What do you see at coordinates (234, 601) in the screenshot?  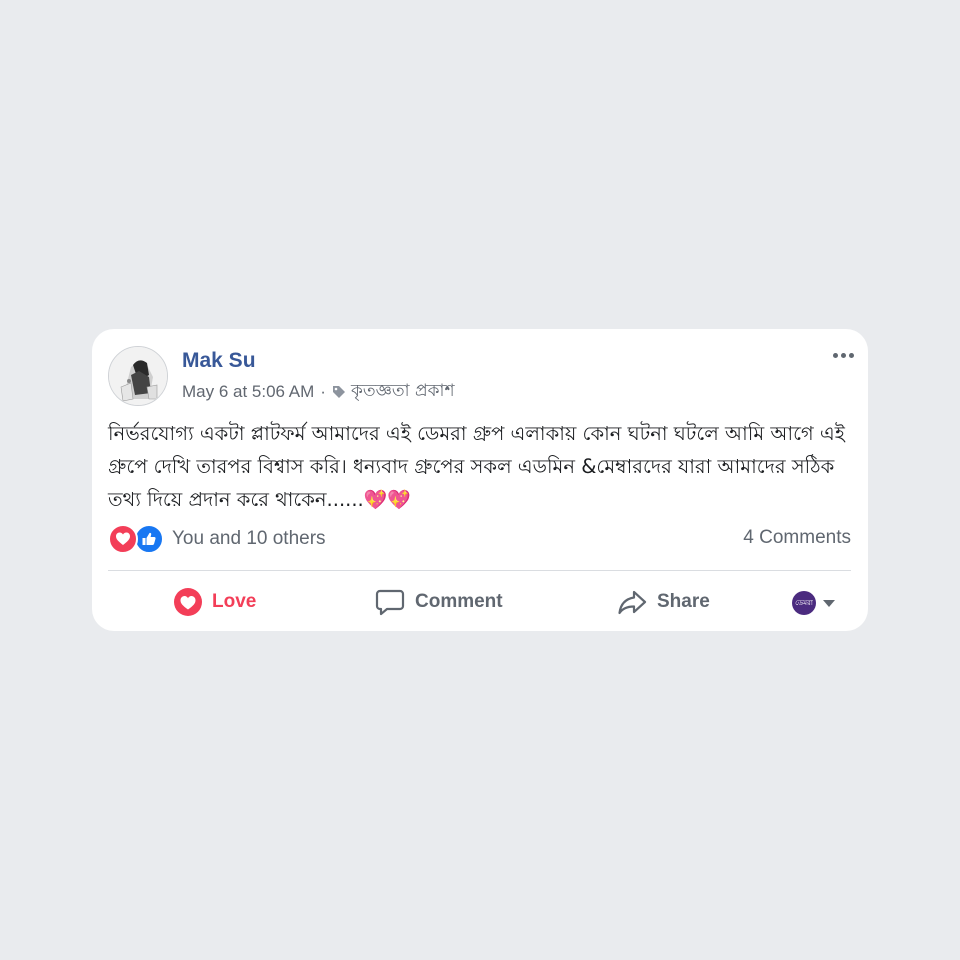 I see `love-button-label: Love` at bounding box center [234, 601].